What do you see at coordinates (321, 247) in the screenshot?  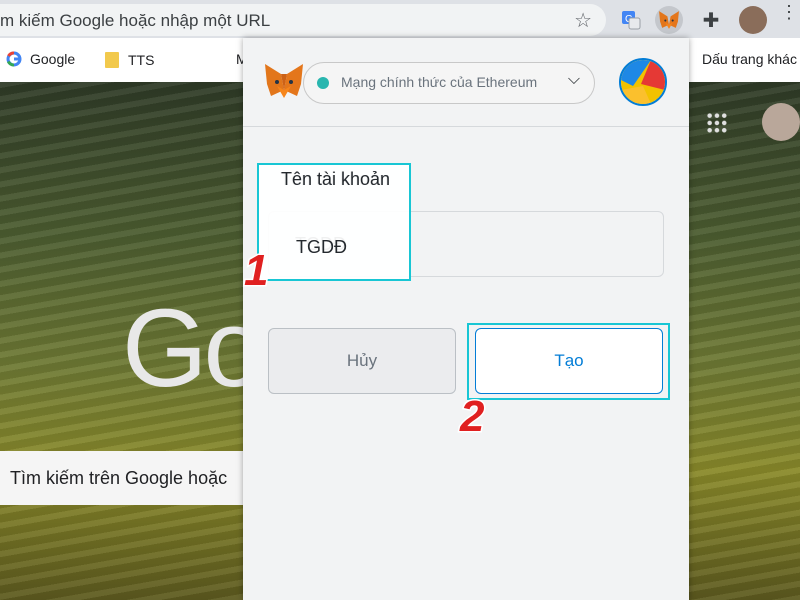 I see `step1-highlight-value: TGDĐ` at bounding box center [321, 247].